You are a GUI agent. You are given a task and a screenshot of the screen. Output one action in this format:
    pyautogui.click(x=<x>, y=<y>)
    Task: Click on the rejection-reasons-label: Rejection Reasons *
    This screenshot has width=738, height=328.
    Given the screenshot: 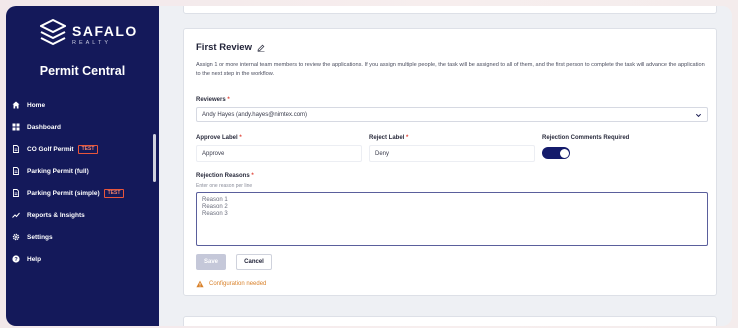 What is the action you would take?
    pyautogui.click(x=225, y=176)
    